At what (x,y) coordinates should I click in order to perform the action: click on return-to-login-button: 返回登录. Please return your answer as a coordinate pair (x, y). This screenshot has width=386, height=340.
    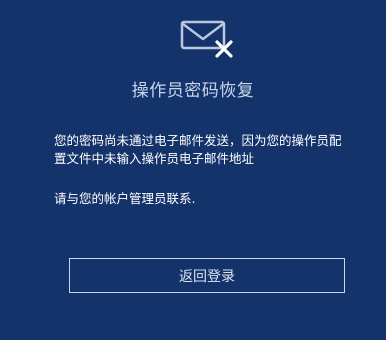
    Looking at the image, I should click on (207, 275).